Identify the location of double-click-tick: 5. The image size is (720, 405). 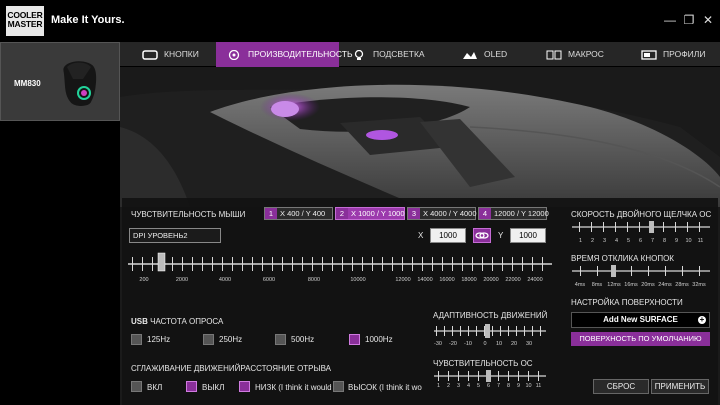
(628, 241).